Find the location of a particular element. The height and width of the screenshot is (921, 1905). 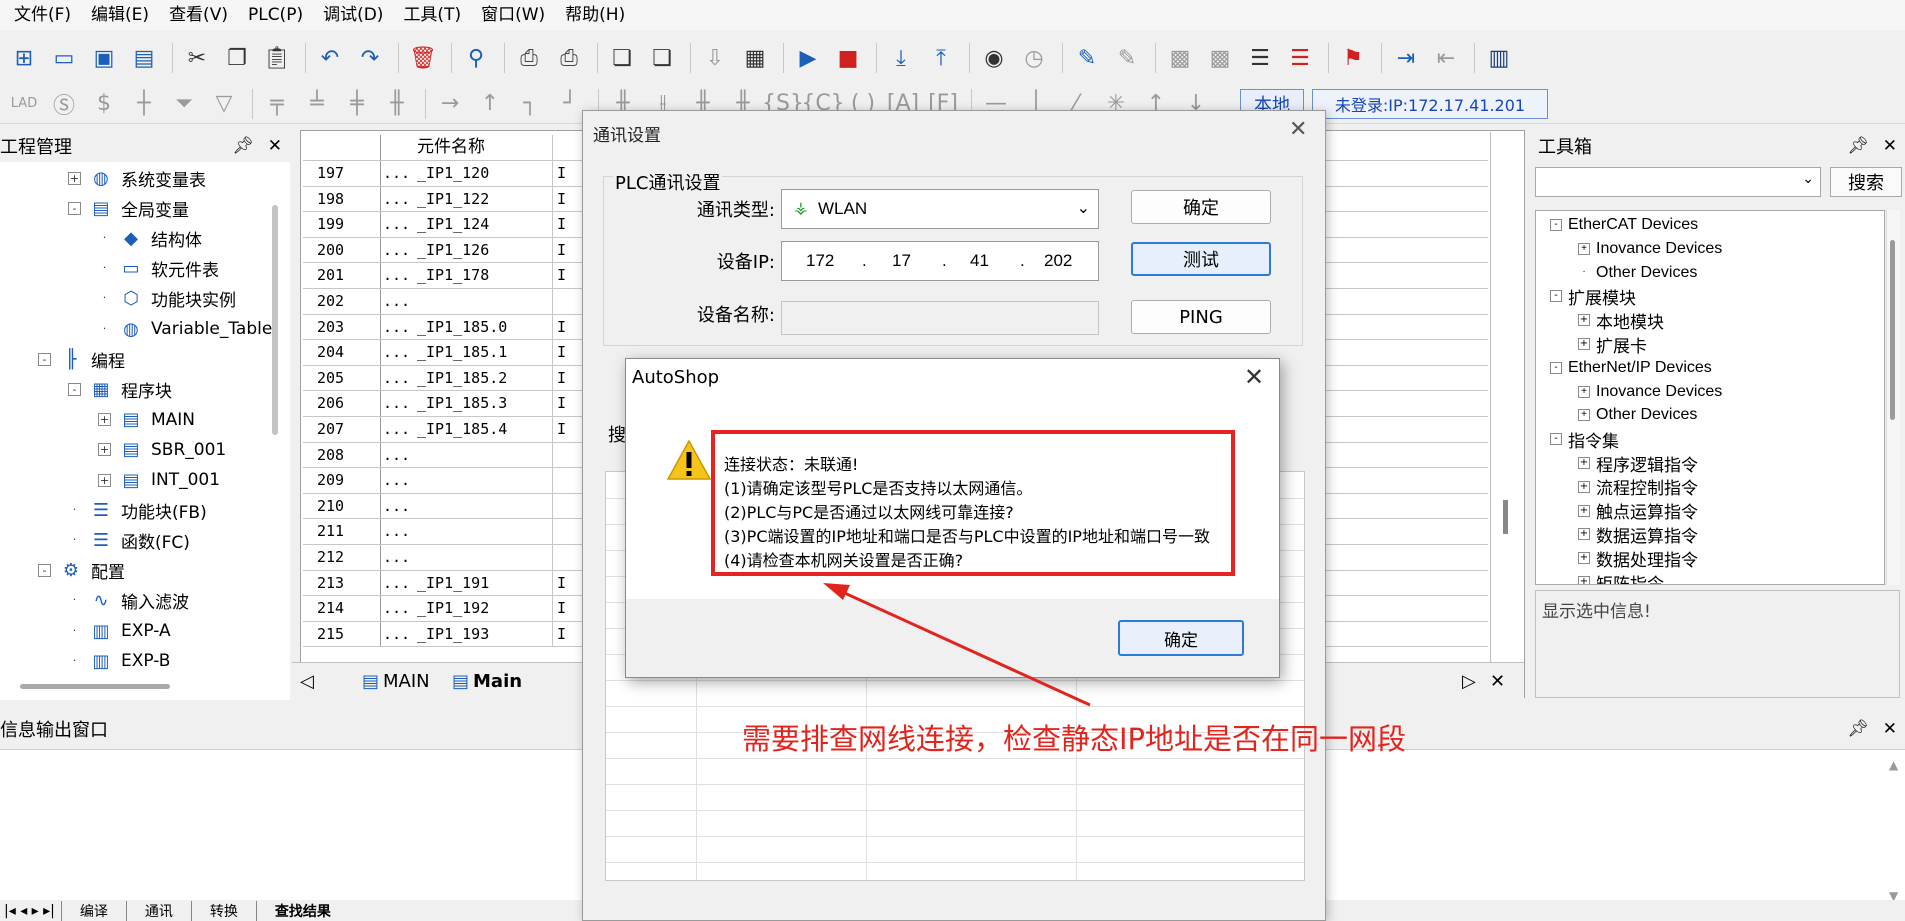

toolbox-tree-item: + 程序逻辑指令 is located at coordinates (1638, 463).